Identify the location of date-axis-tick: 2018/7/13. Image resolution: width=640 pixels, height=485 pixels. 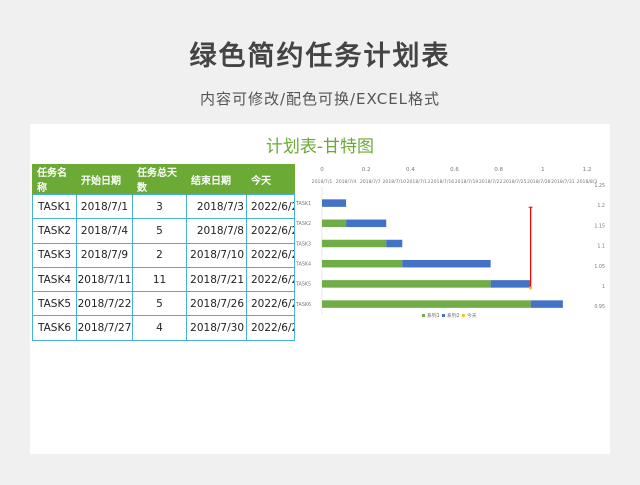
(419, 182).